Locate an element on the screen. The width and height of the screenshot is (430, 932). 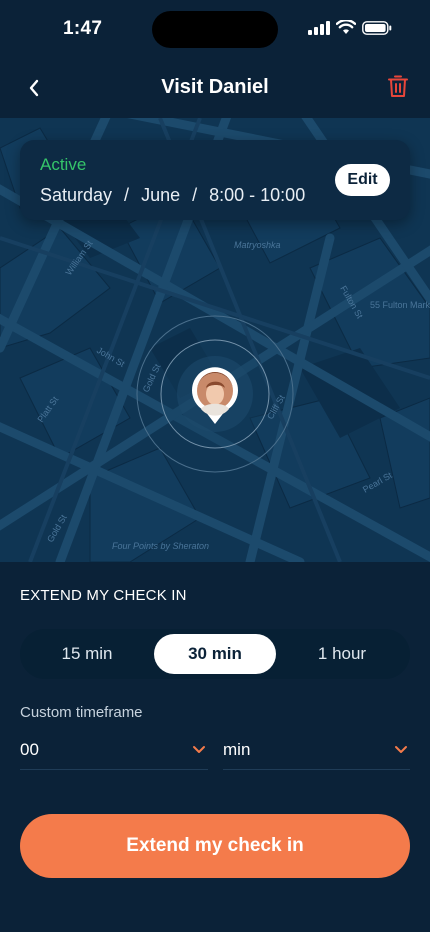
visit-schedule: Saturday / June / 8:00 - 10:00 is located at coordinates (172, 195).